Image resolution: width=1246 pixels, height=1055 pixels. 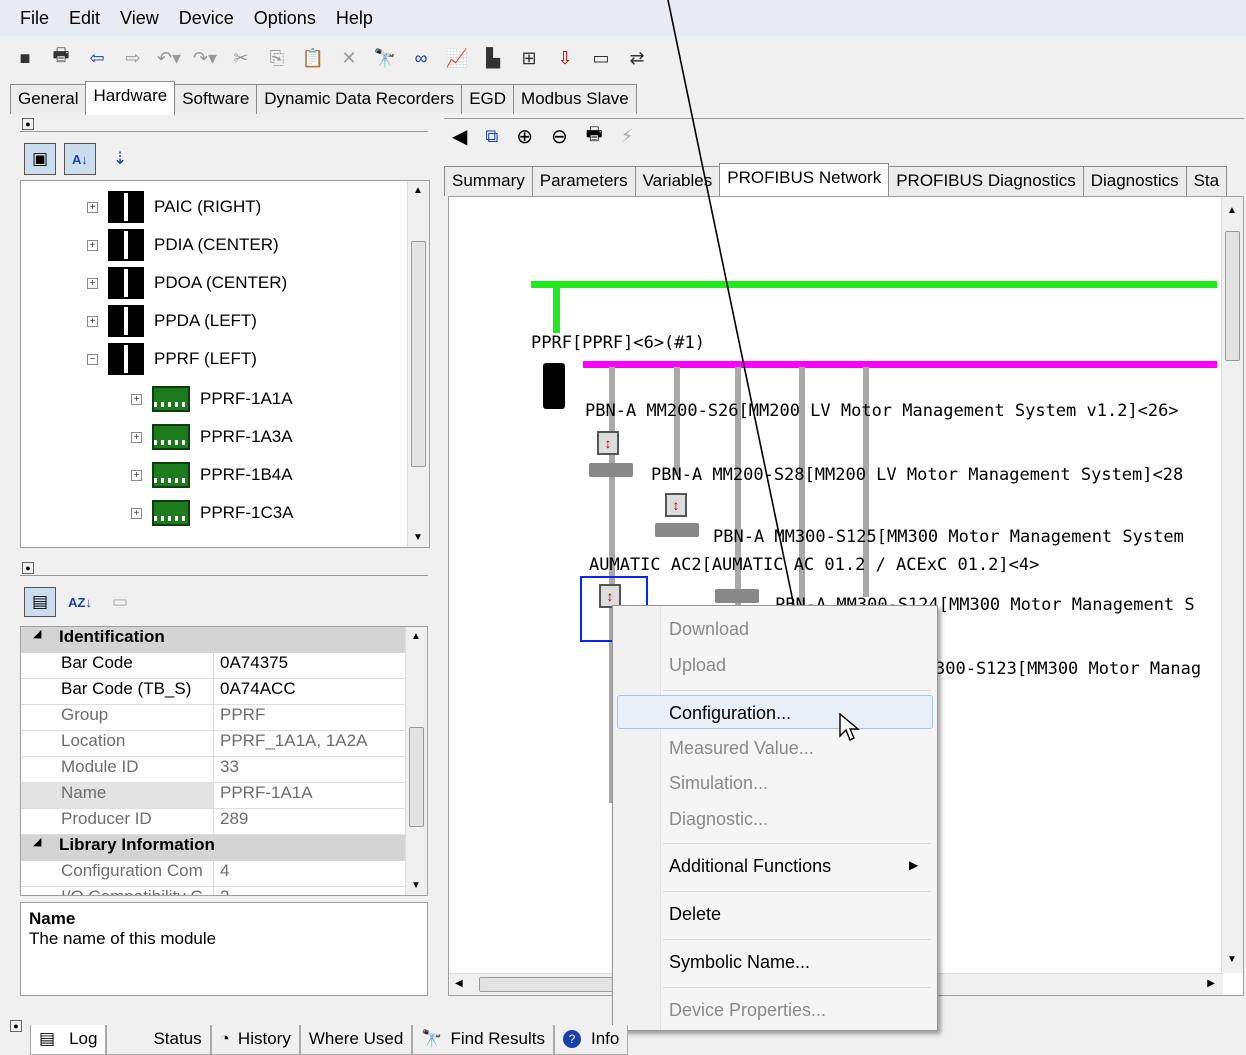 What do you see at coordinates (986, 181) in the screenshot?
I see `tab-profibus-diagnostics: PROFIBUS Diagnostics` at bounding box center [986, 181].